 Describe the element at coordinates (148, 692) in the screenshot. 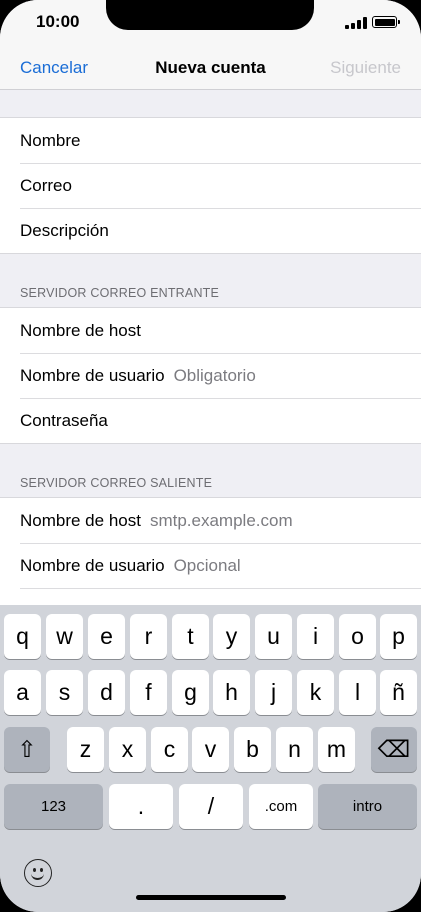

I see `key-f: f` at that location.